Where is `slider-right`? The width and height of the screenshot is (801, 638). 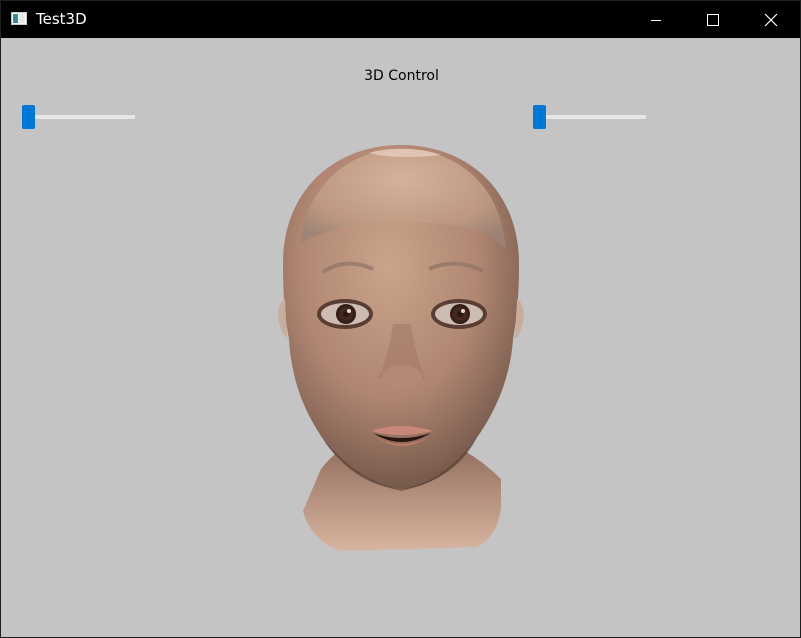
slider-right is located at coordinates (589, 117).